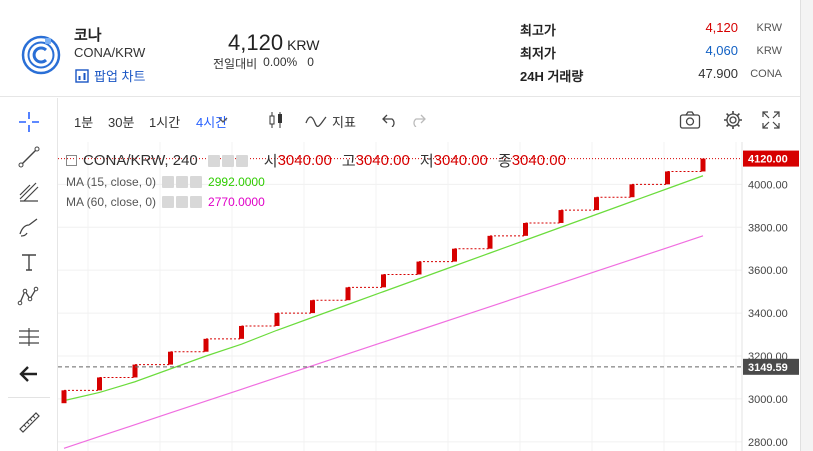 The image size is (813, 451). Describe the element at coordinates (651, 76) in the screenshot. I see `volume-row: 24H 거래량 47.900 CONA` at that location.